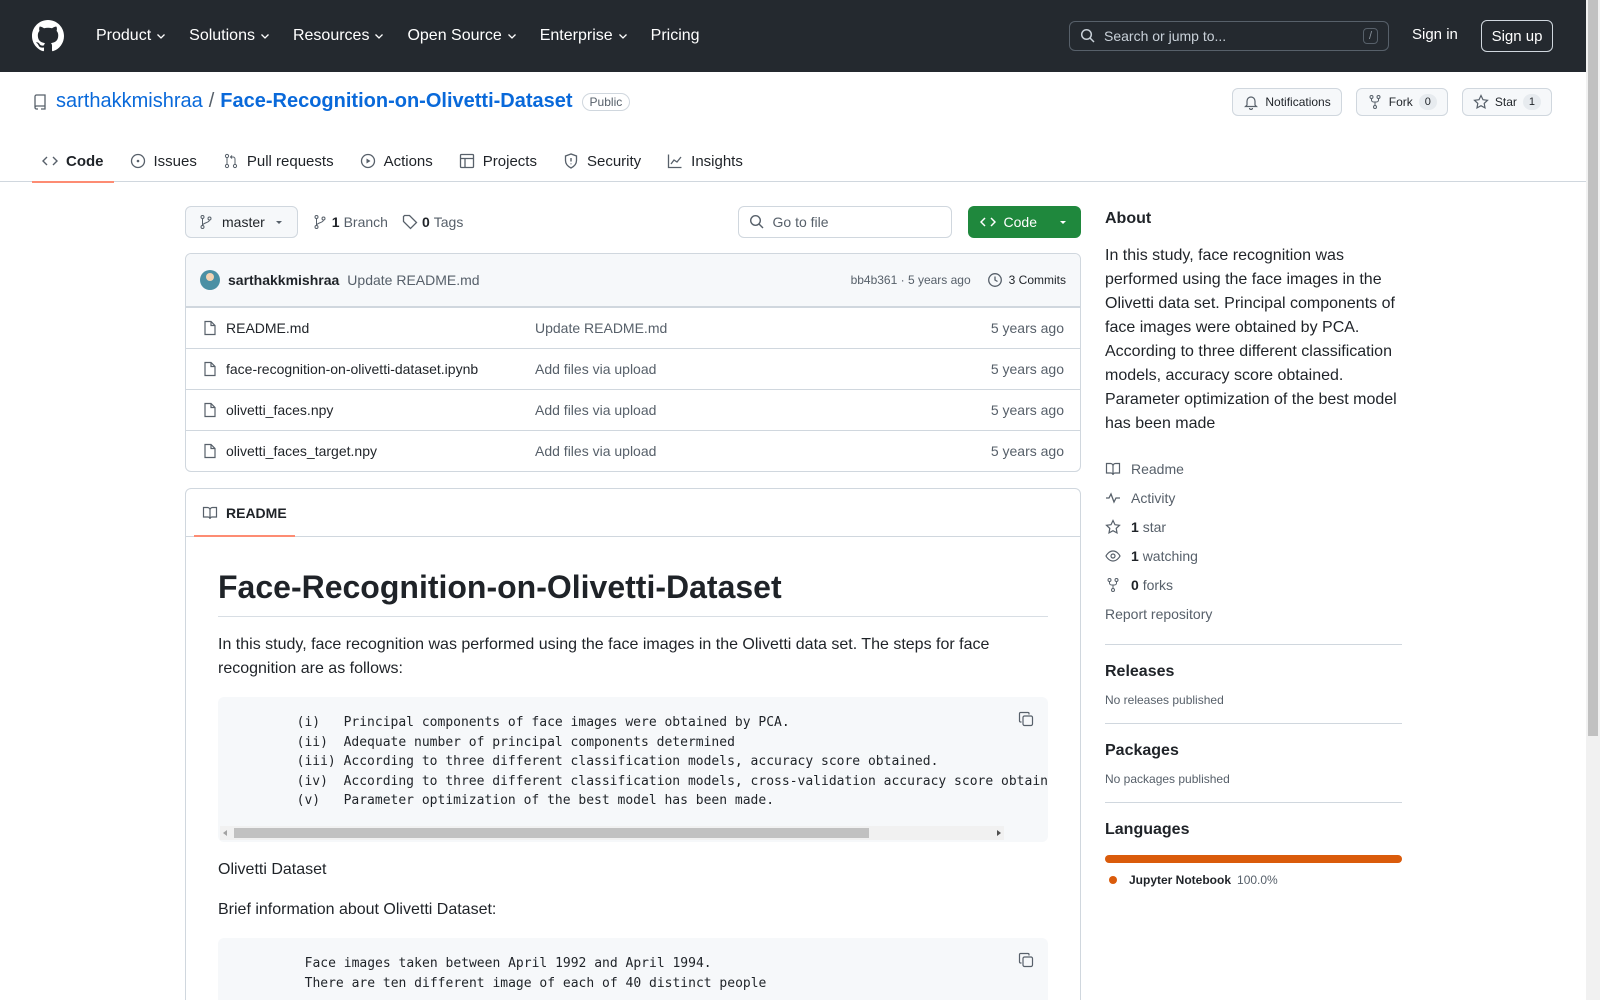 The height and width of the screenshot is (1000, 1600). What do you see at coordinates (335, 222) in the screenshot?
I see `branch-count: 1` at bounding box center [335, 222].